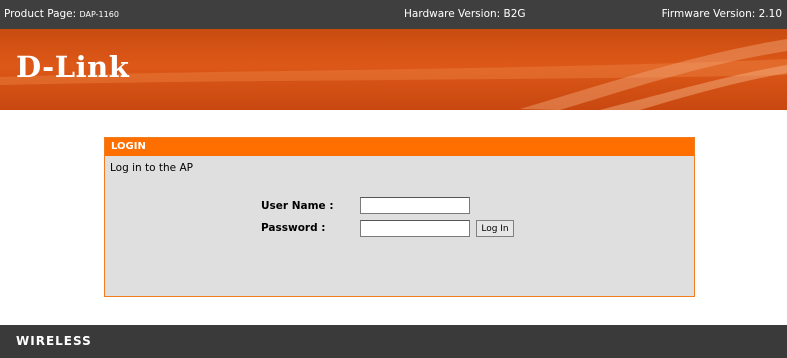 The width and height of the screenshot is (787, 358). What do you see at coordinates (54, 341) in the screenshot?
I see `wireless-label: WIRELESS` at bounding box center [54, 341].